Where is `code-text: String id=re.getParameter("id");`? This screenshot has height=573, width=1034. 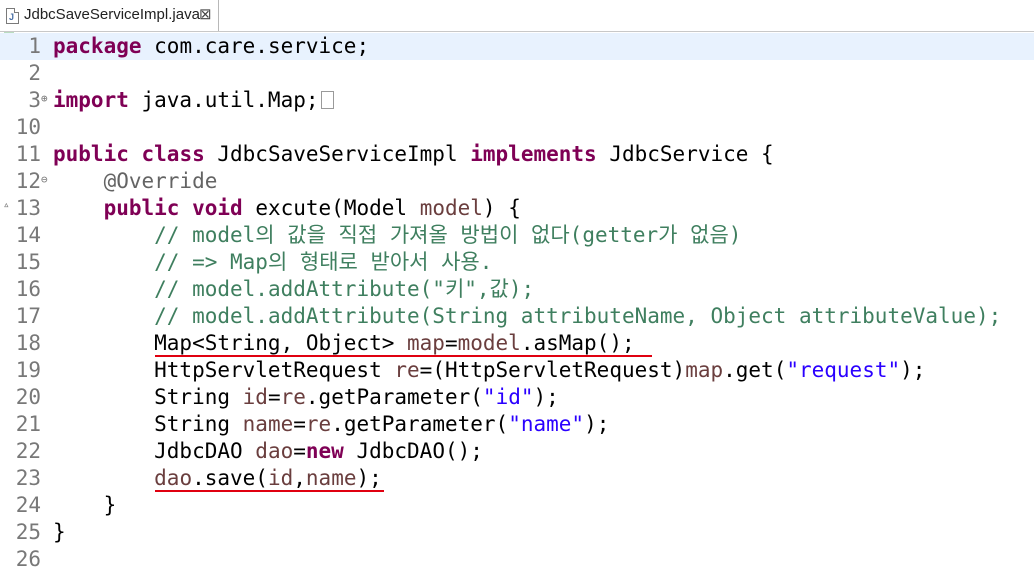 code-text: String id=re.getParameter("id"); is located at coordinates (306, 397).